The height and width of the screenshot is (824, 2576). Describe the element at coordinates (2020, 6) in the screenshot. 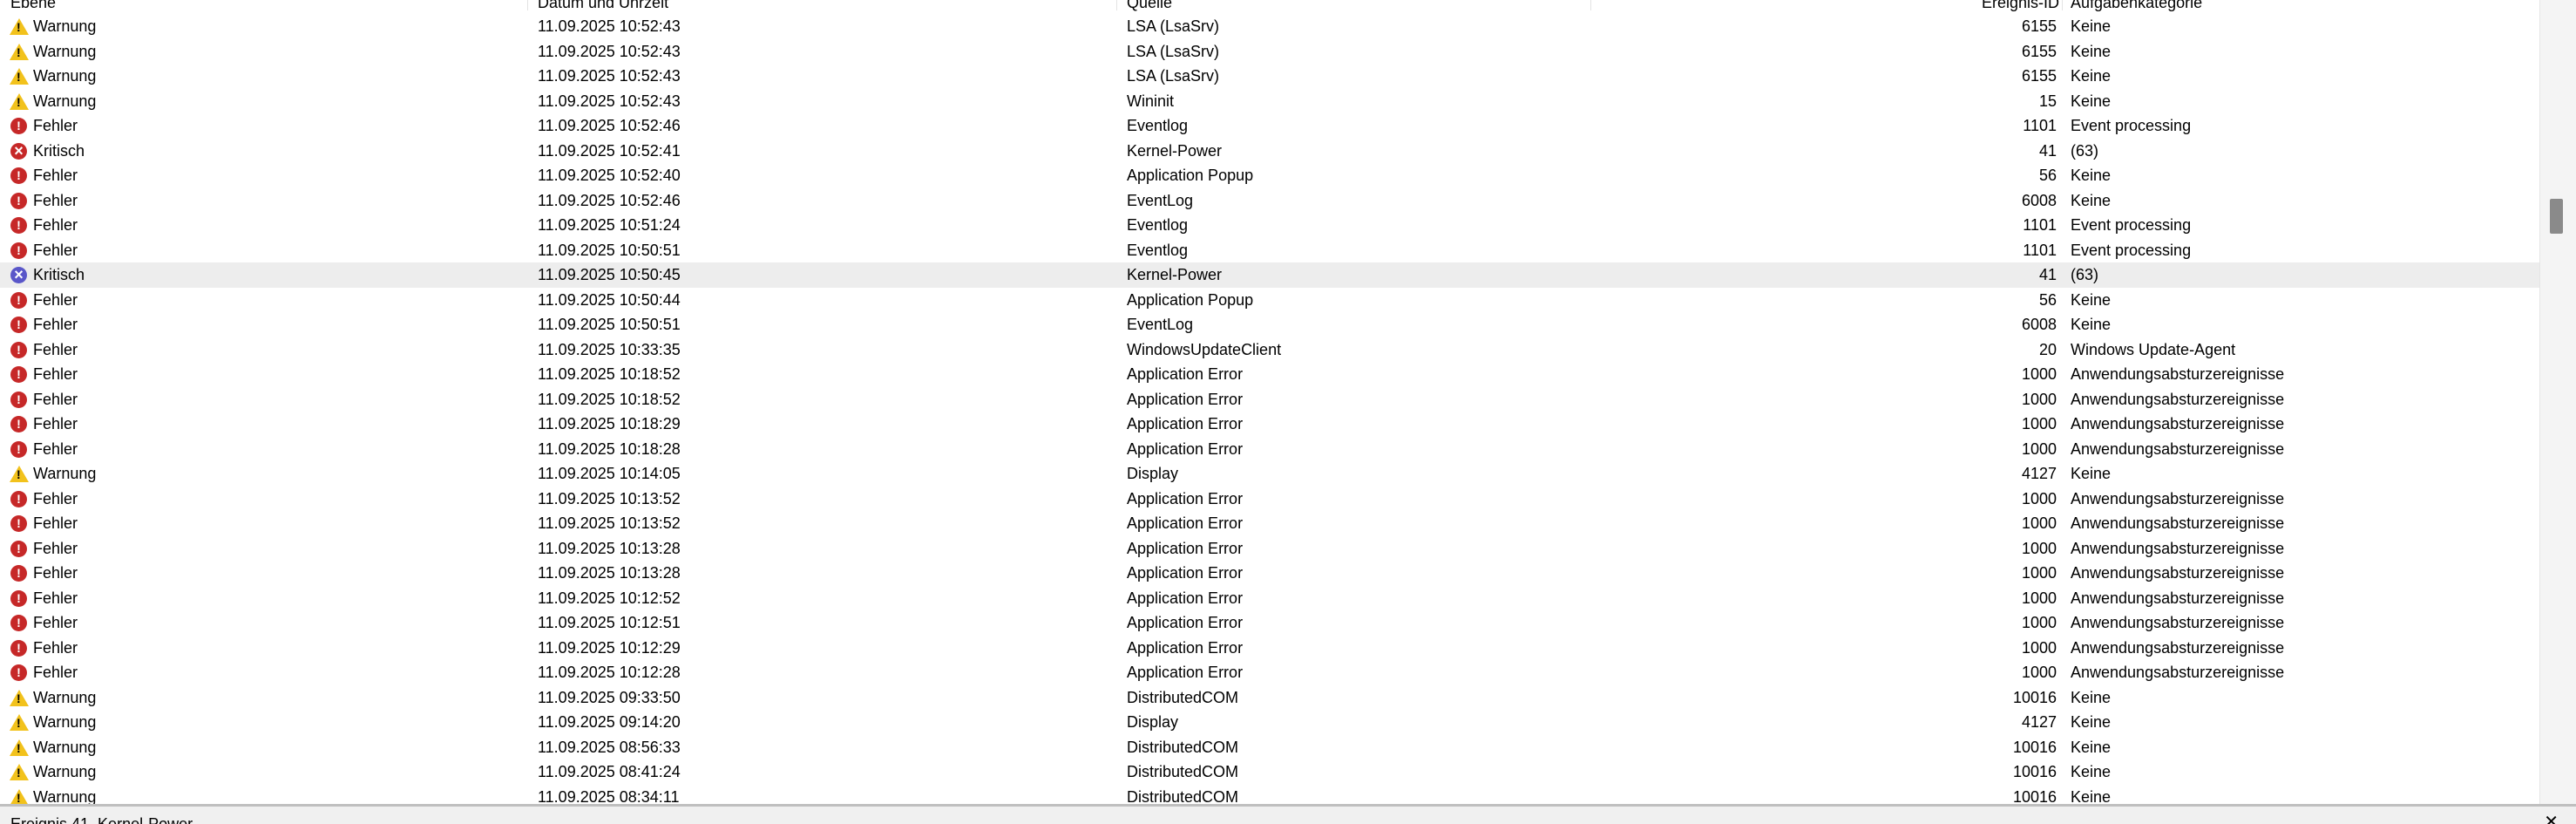

I see `column-header-event-id: Ereignis-ID` at that location.